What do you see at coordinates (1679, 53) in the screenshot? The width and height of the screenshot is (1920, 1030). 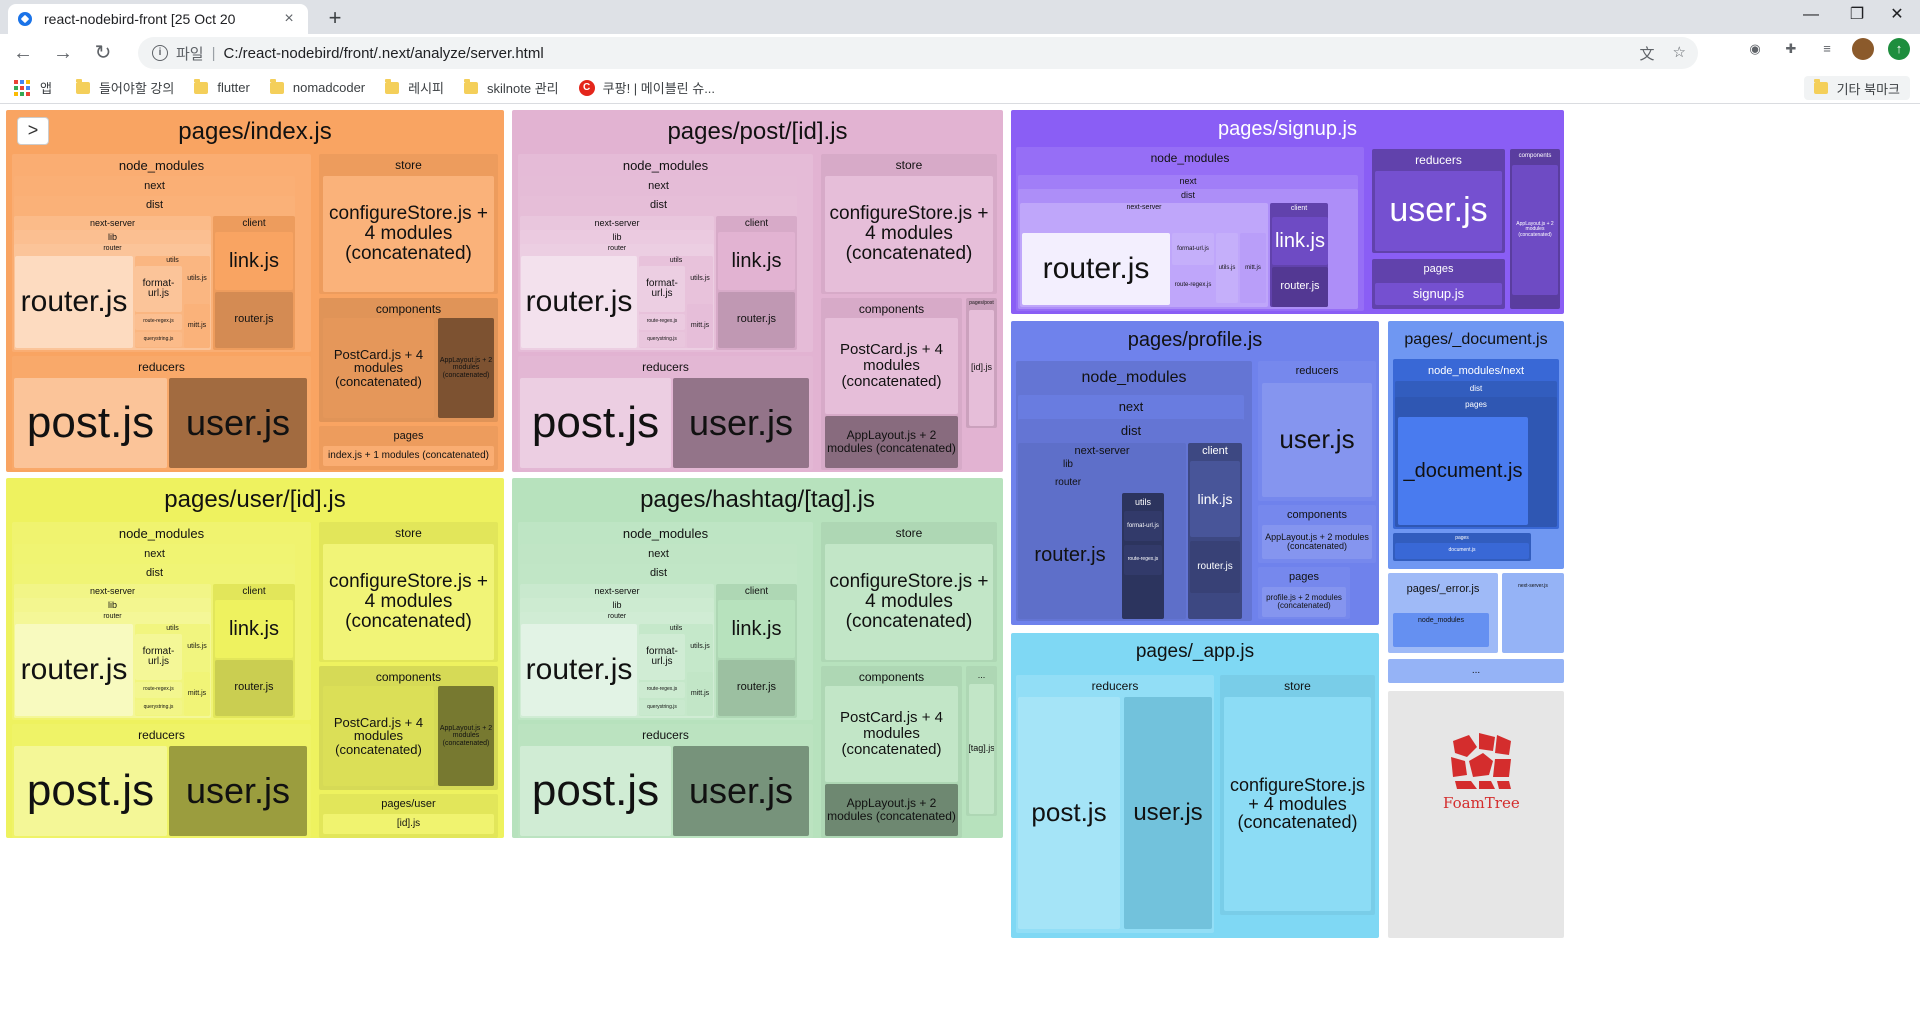 I see `bookmark-star-icon: ☆` at bounding box center [1679, 53].